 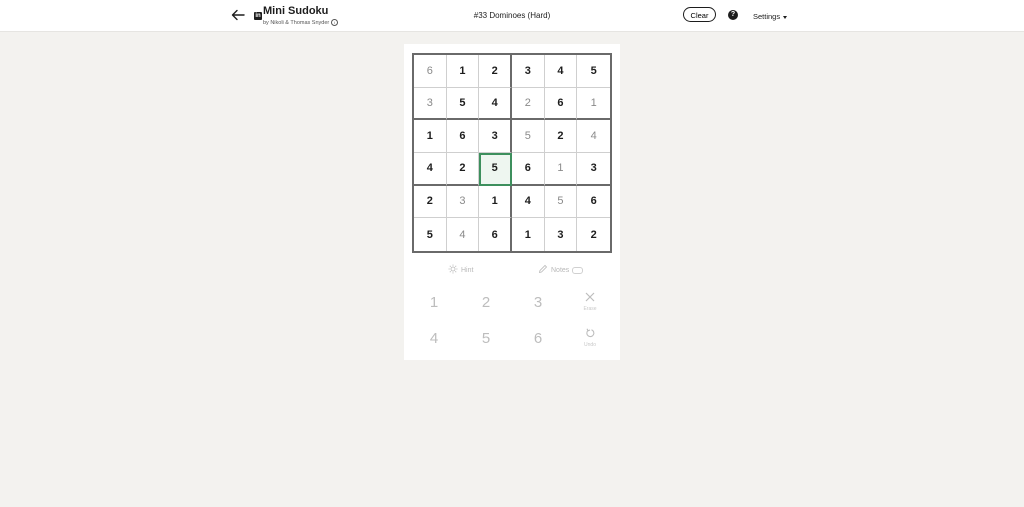 What do you see at coordinates (593, 169) in the screenshot?
I see `cell-r4-c6: 3` at bounding box center [593, 169].